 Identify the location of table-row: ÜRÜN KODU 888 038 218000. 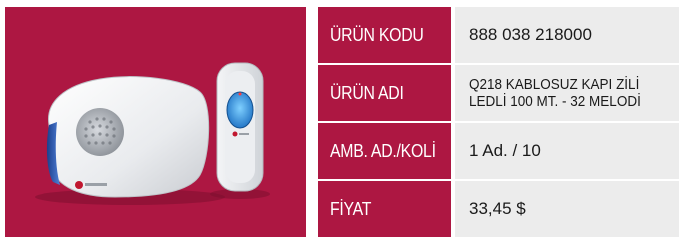
(498, 35).